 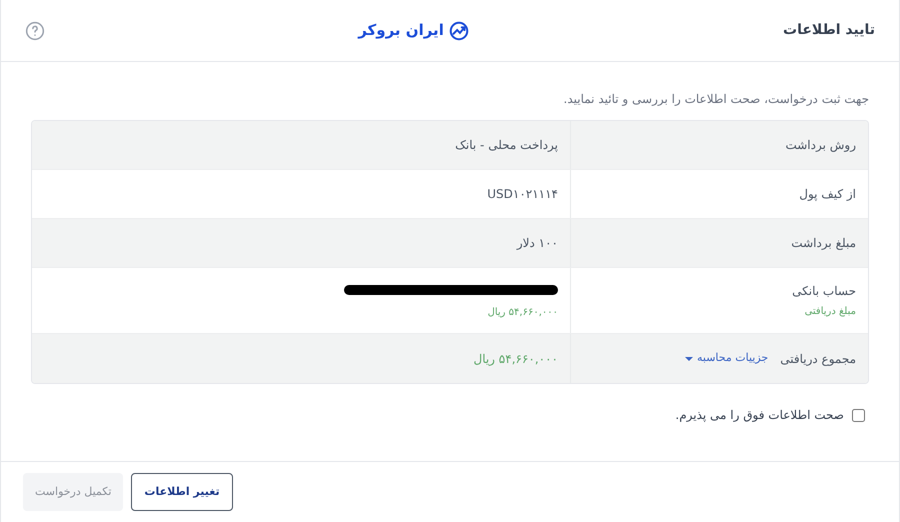 I want to click on calculation-details-link: جزییات محاسبه, so click(x=726, y=358).